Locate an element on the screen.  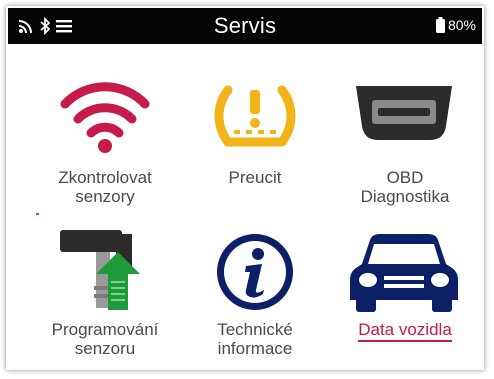
battery-text: 80% is located at coordinates (461, 25).